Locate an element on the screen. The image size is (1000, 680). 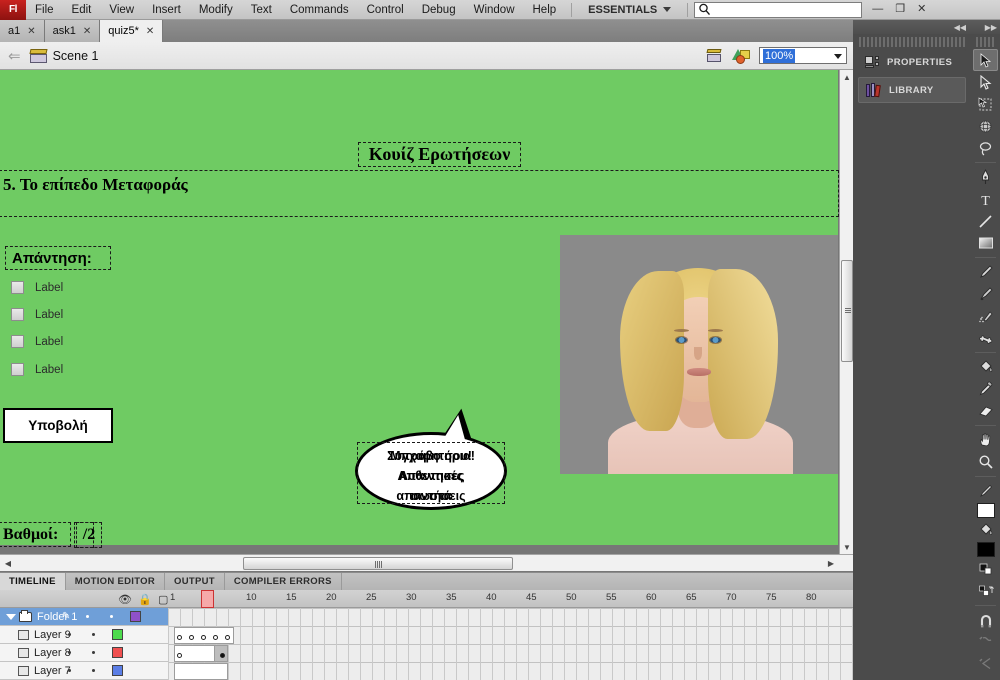
text-tool: T is located at coordinates (985, 199).